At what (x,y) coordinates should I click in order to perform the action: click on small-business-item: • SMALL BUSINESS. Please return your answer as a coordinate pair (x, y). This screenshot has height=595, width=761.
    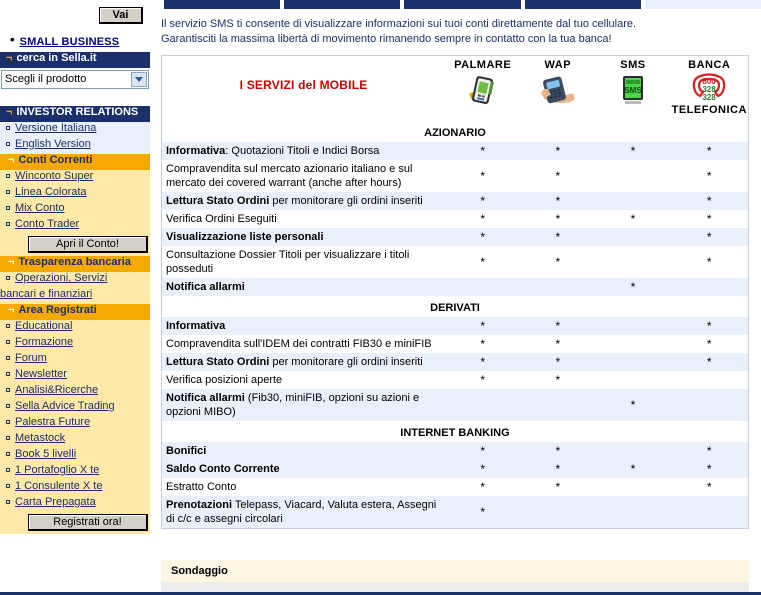
    Looking at the image, I should click on (75, 40).